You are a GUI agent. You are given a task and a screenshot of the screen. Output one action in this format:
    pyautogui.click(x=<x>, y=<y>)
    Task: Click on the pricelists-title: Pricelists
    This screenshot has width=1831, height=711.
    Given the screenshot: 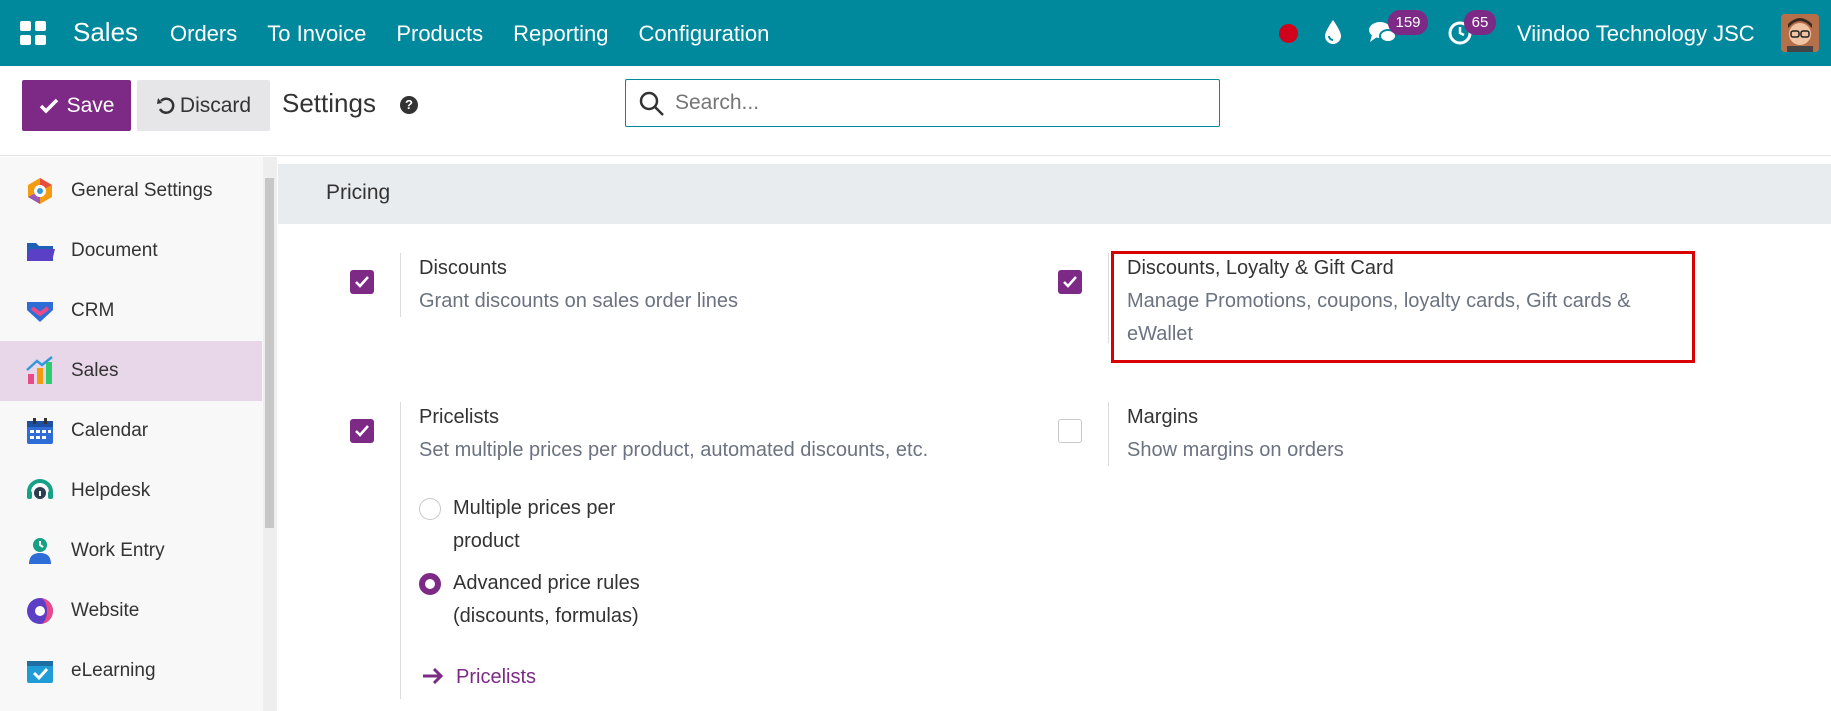 What is the action you would take?
    pyautogui.click(x=459, y=417)
    